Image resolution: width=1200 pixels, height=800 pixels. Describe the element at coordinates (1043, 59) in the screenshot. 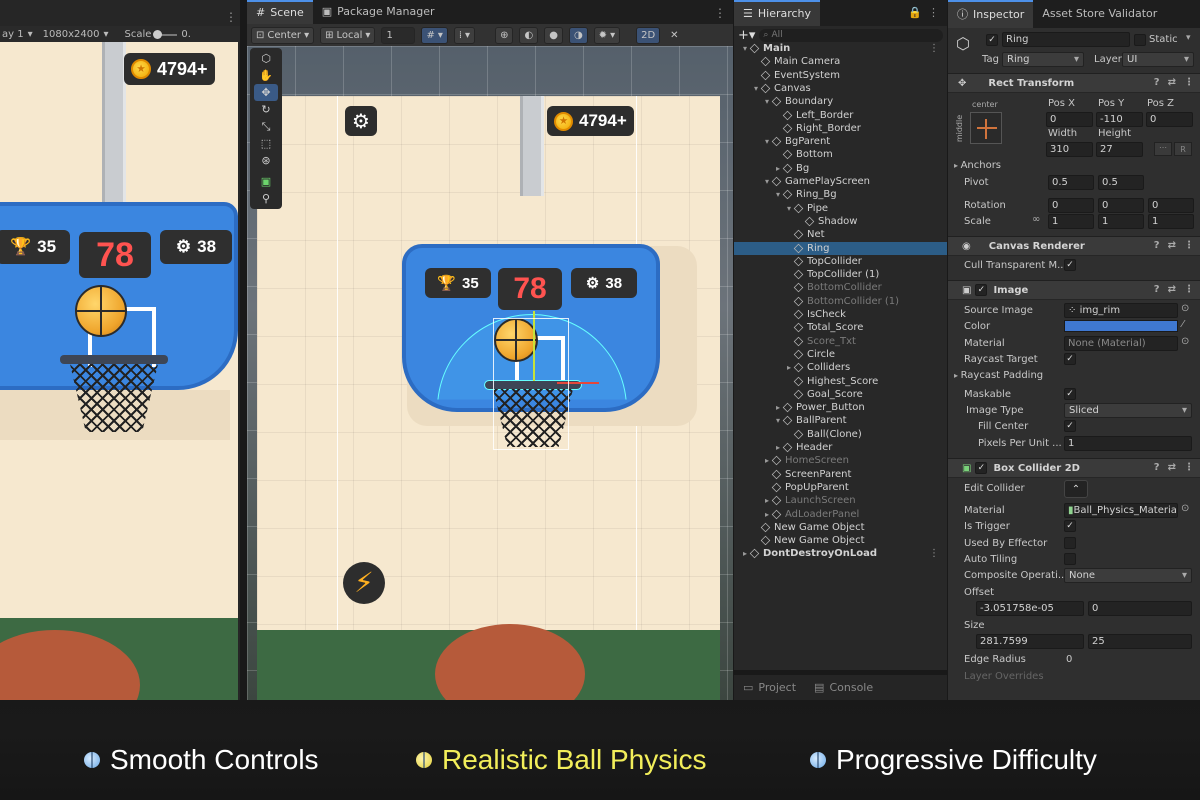

I see `tag-dropdown: Ring` at that location.